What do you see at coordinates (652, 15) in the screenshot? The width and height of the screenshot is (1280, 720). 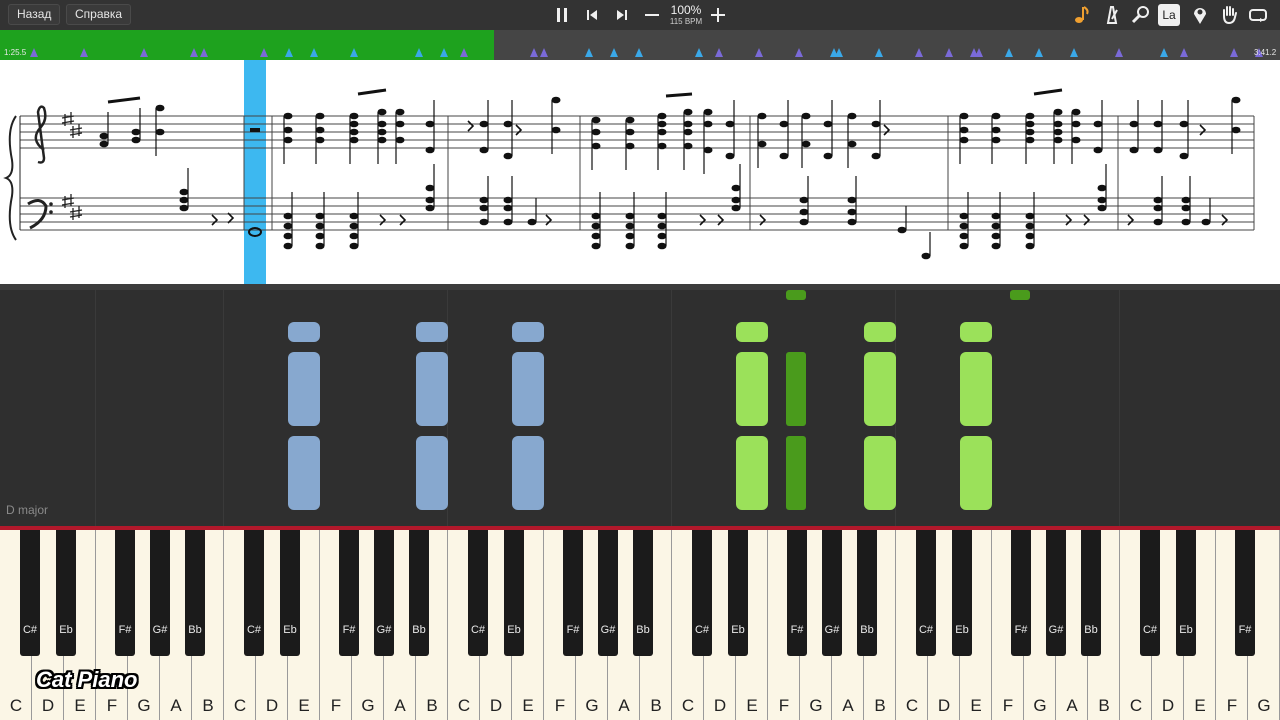 I see `minus-icon` at bounding box center [652, 15].